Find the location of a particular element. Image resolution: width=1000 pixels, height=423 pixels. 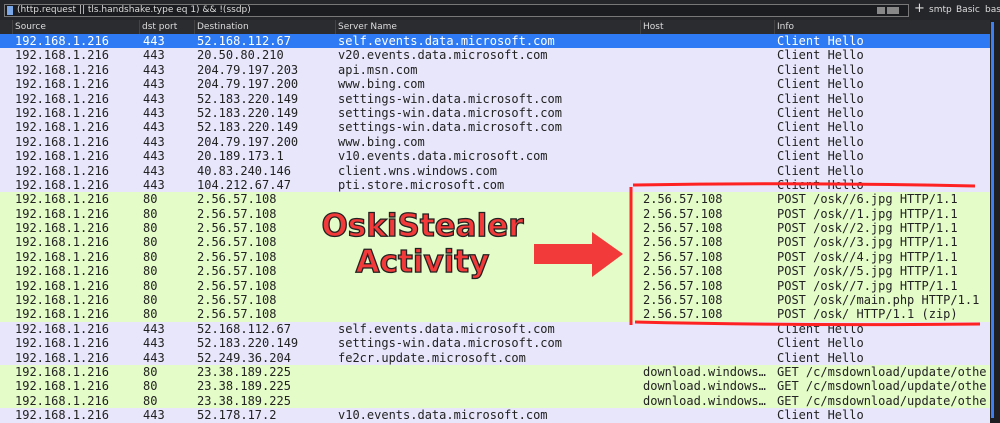

annotation-label: OskiStealer Activity is located at coordinates (422, 243).